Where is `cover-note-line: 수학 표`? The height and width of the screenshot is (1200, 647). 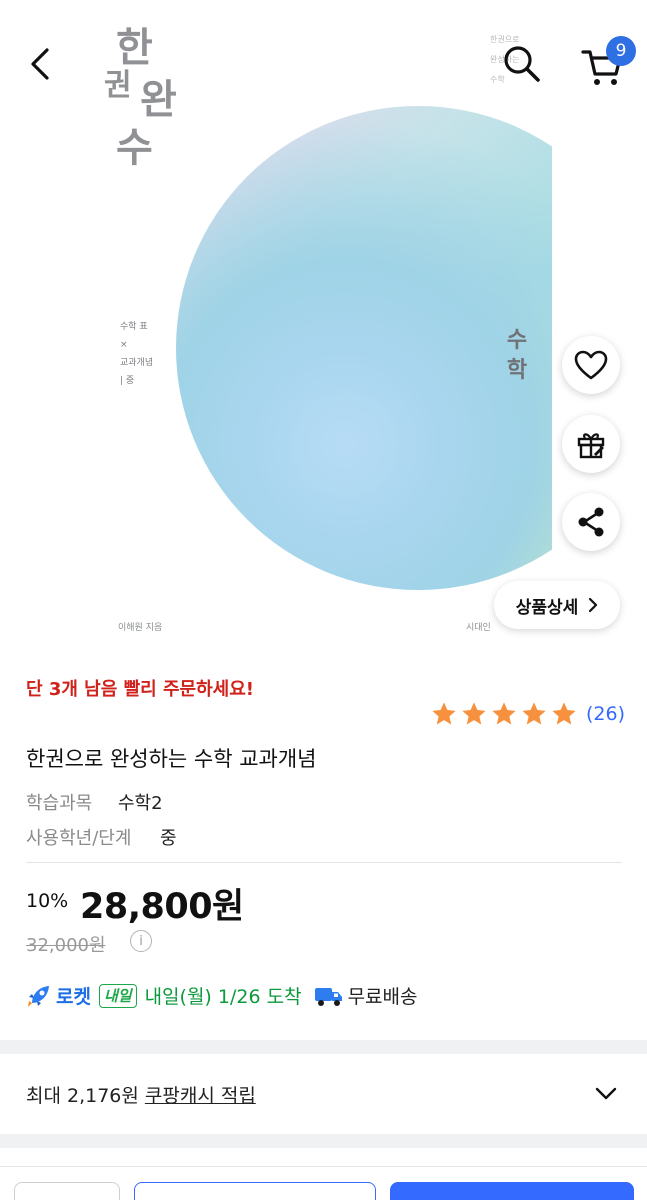 cover-note-line: 수학 표 is located at coordinates (134, 327).